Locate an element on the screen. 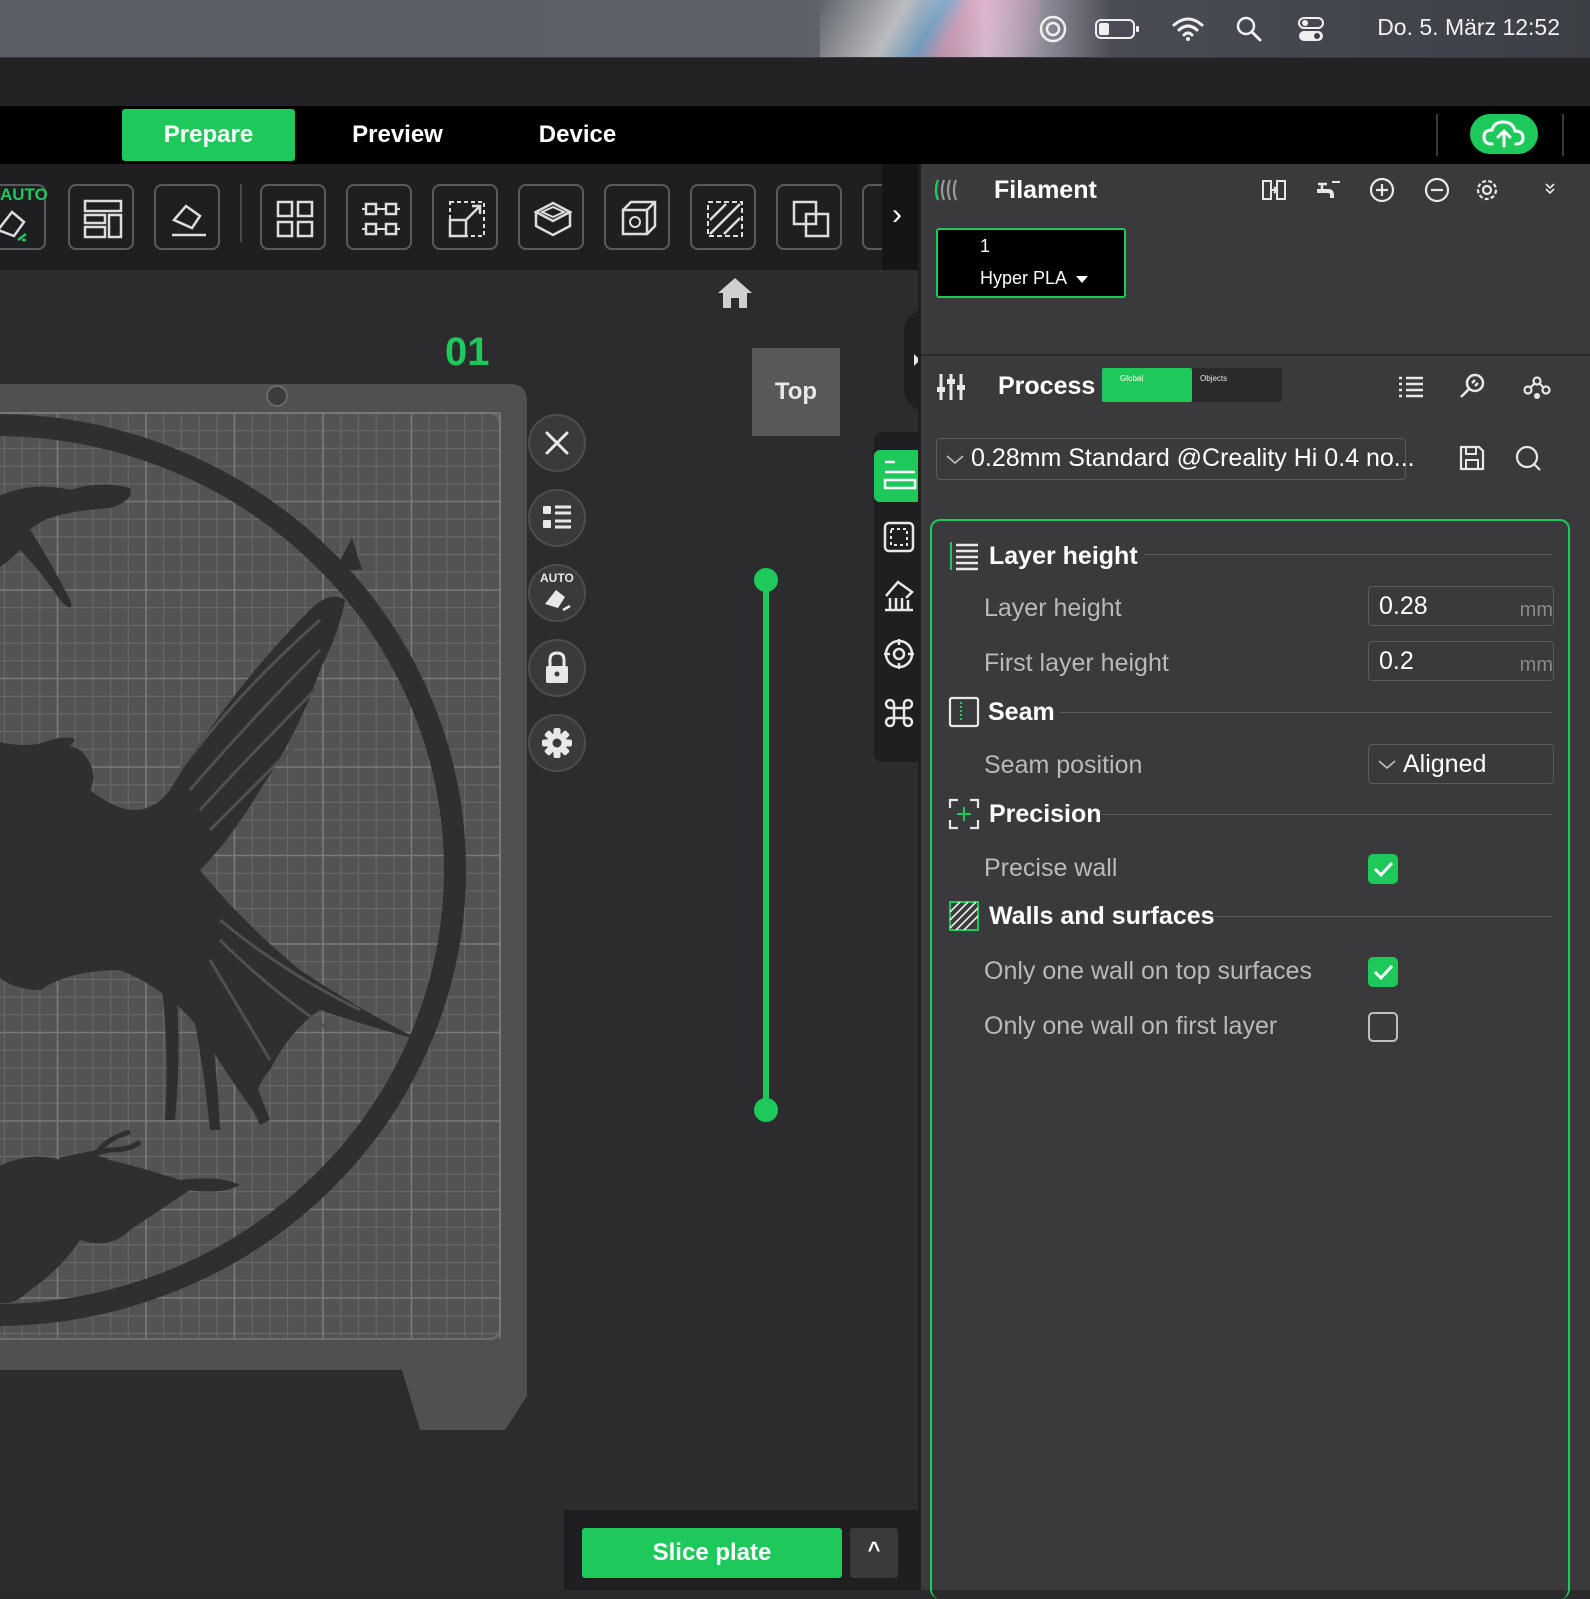 Image resolution: width=1590 pixels, height=1599 pixels. category-speed is located at coordinates (899, 654).